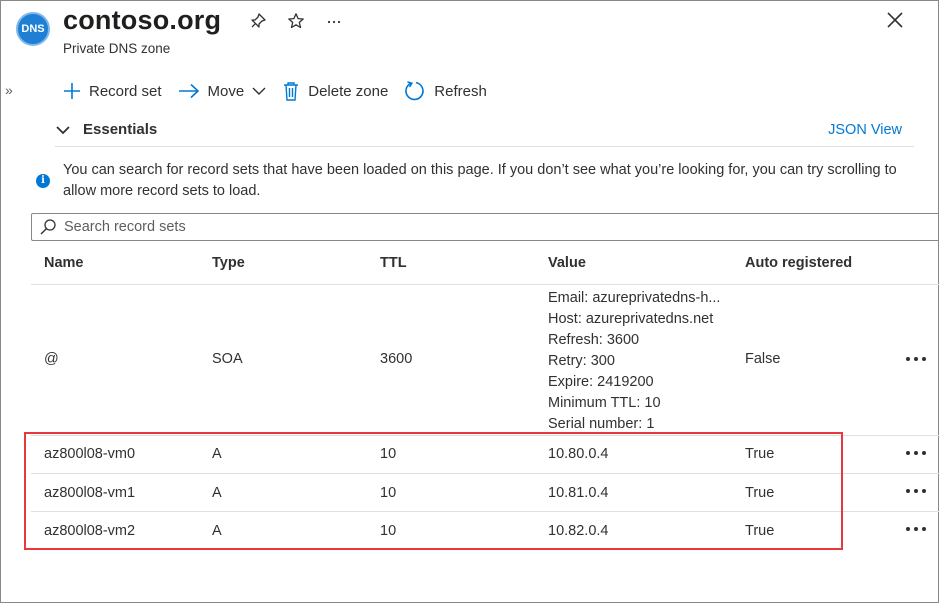 Image resolution: width=939 pixels, height=603 pixels. What do you see at coordinates (117, 48) in the screenshot?
I see `page-subtitle: Private DNS zone` at bounding box center [117, 48].